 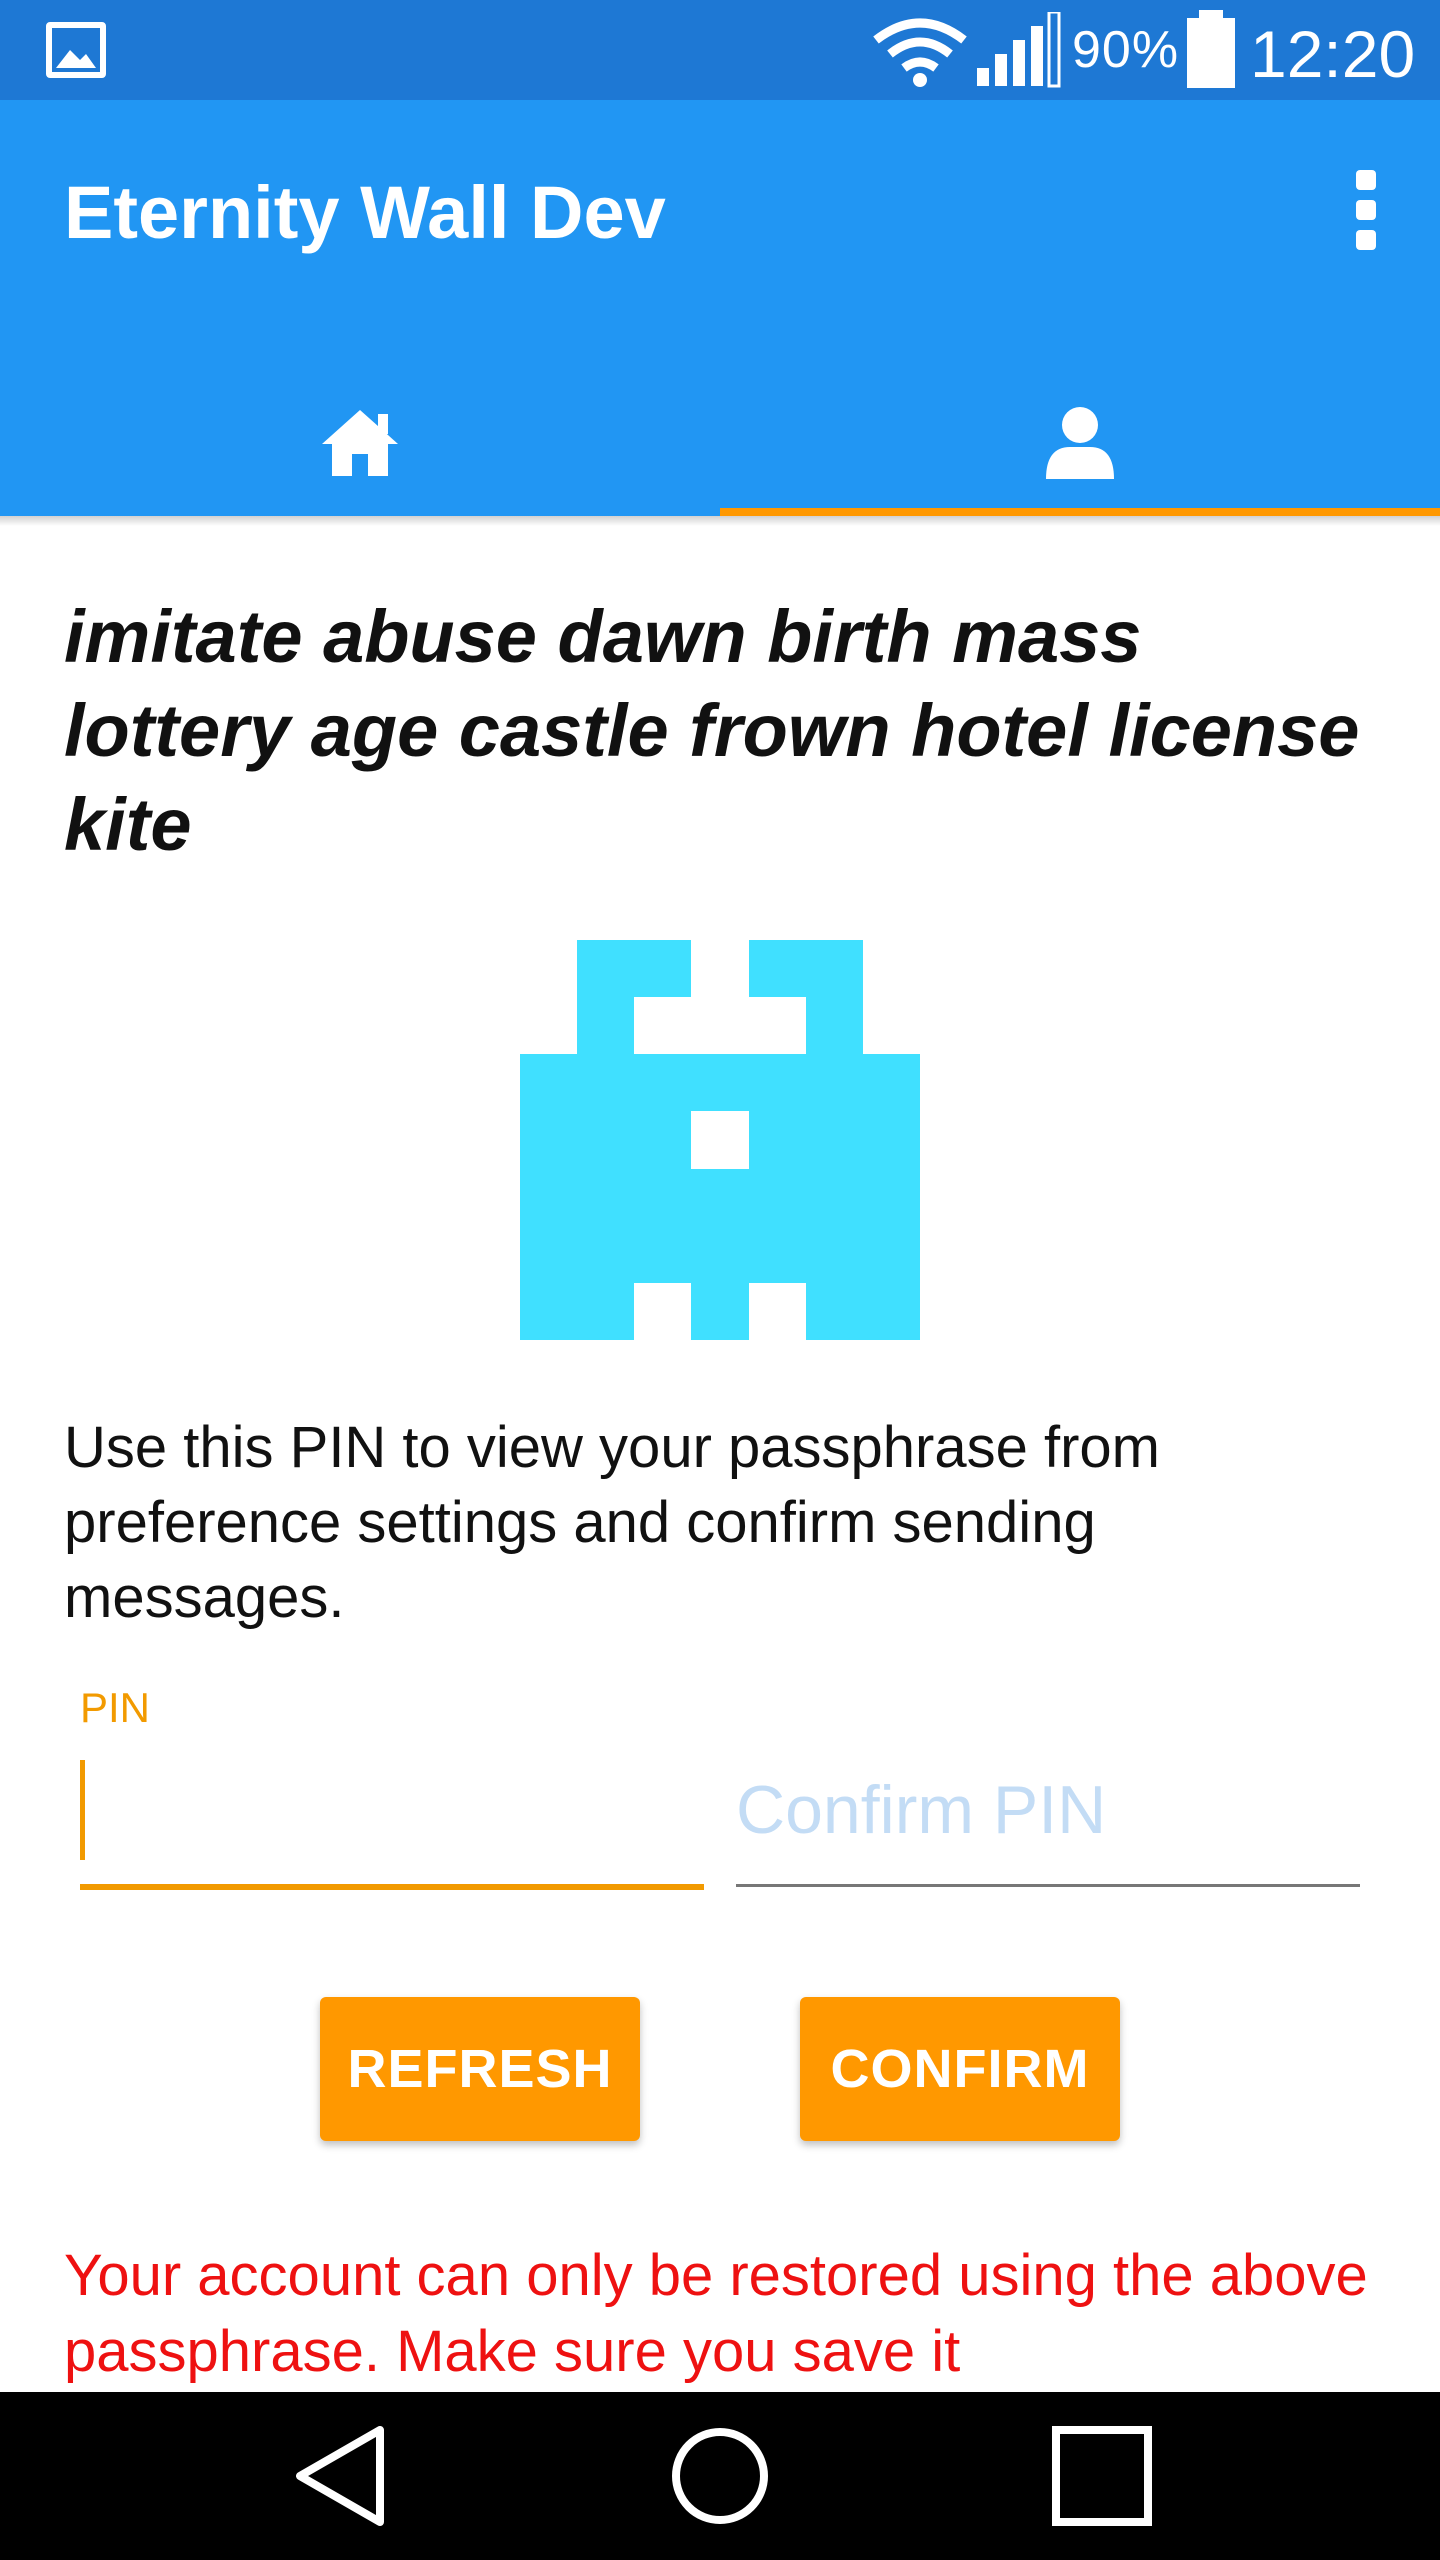 I want to click on gallery-icon, so click(x=76, y=50).